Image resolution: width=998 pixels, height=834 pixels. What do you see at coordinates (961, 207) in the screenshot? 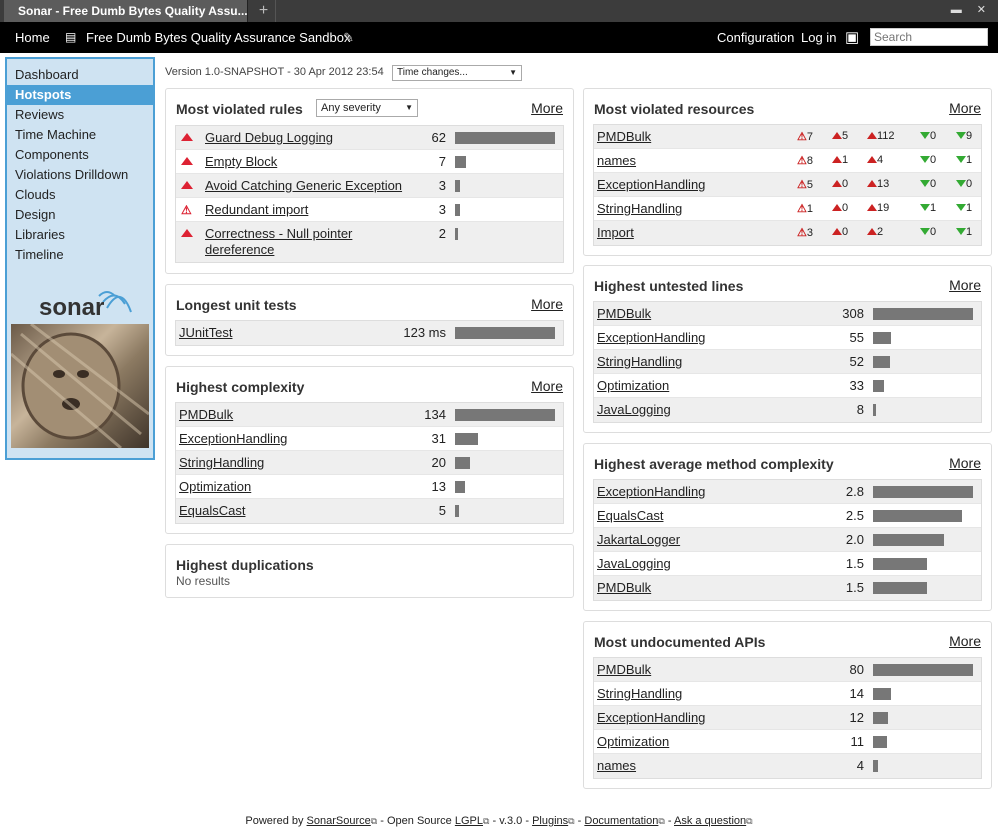
I see `info-icon` at bounding box center [961, 207].